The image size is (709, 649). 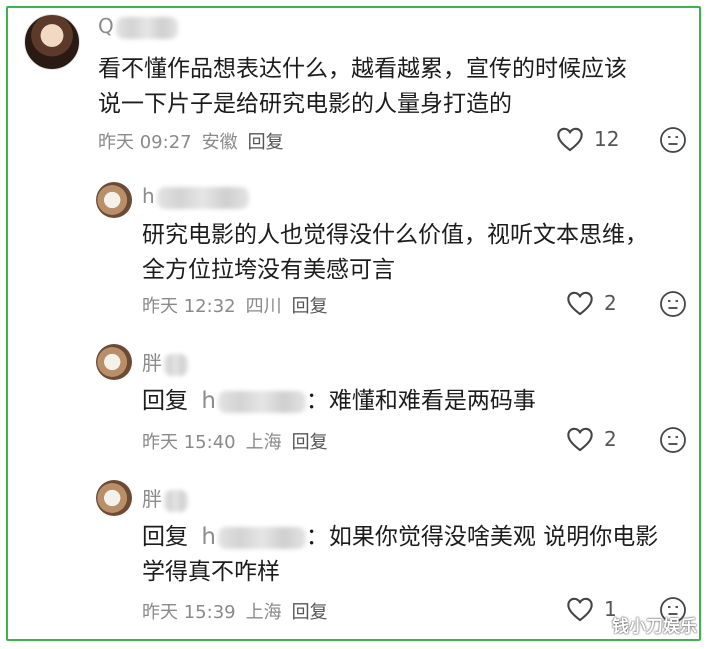 What do you see at coordinates (196, 141) in the screenshot?
I see `comment-meta: 昨天 09:27 安徽 回复` at bounding box center [196, 141].